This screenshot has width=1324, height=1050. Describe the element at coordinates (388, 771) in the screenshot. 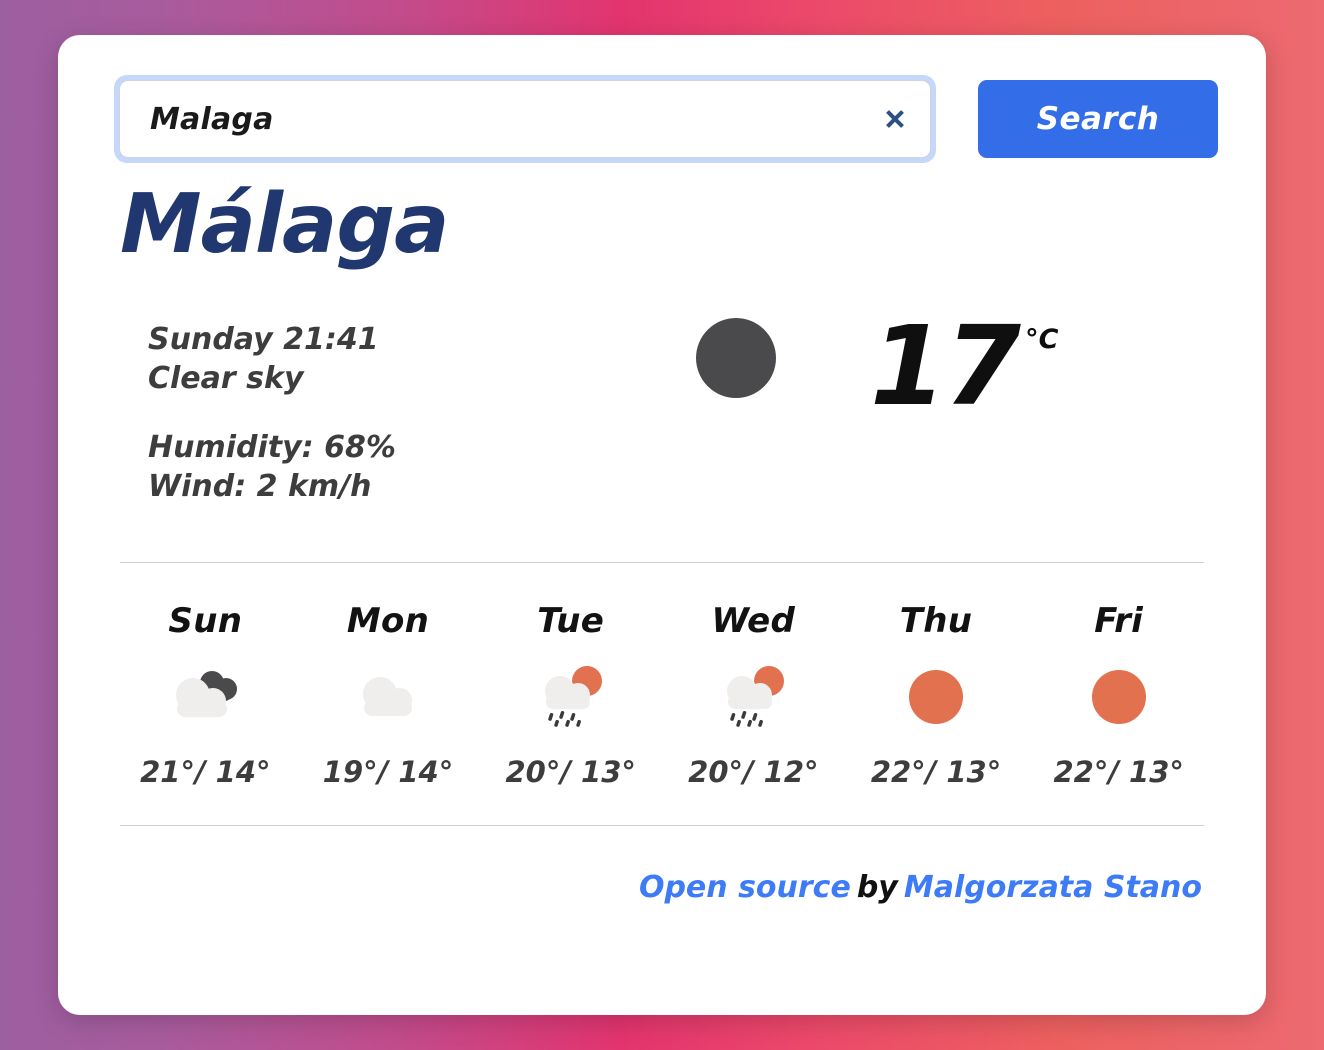

I see `forecast-day-temps: 19°/ 14°` at that location.